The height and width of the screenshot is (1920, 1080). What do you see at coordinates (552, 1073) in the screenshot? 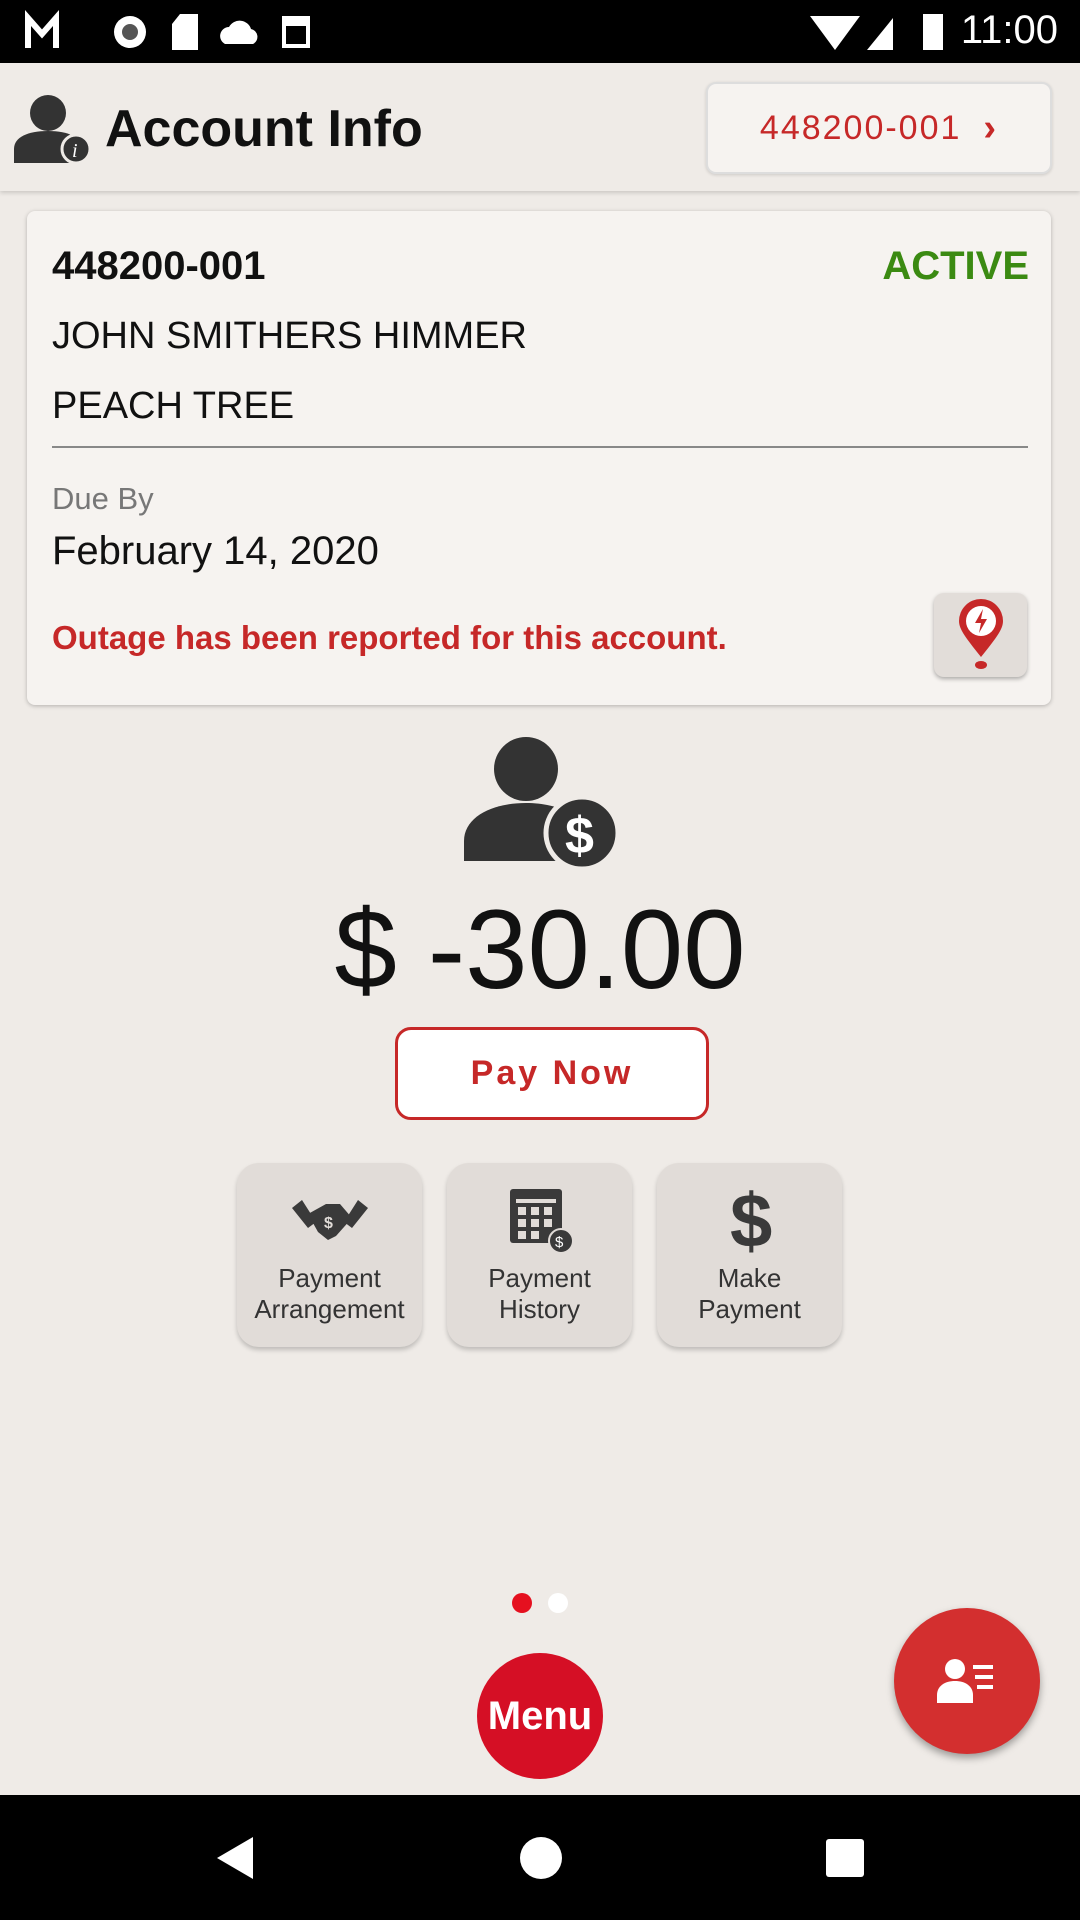
I see `pay-now-button: Pay Now` at bounding box center [552, 1073].